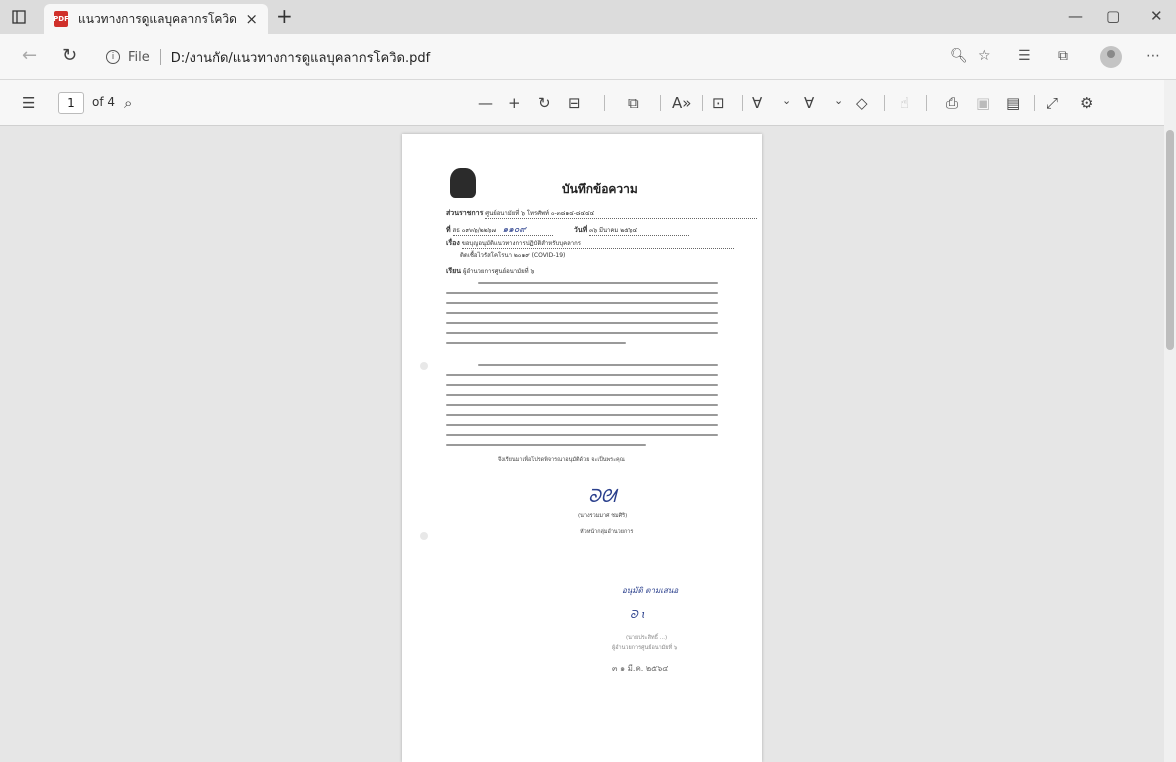  What do you see at coordinates (454, 271) in the screenshot?
I see `to-label: เรียน` at bounding box center [454, 271].